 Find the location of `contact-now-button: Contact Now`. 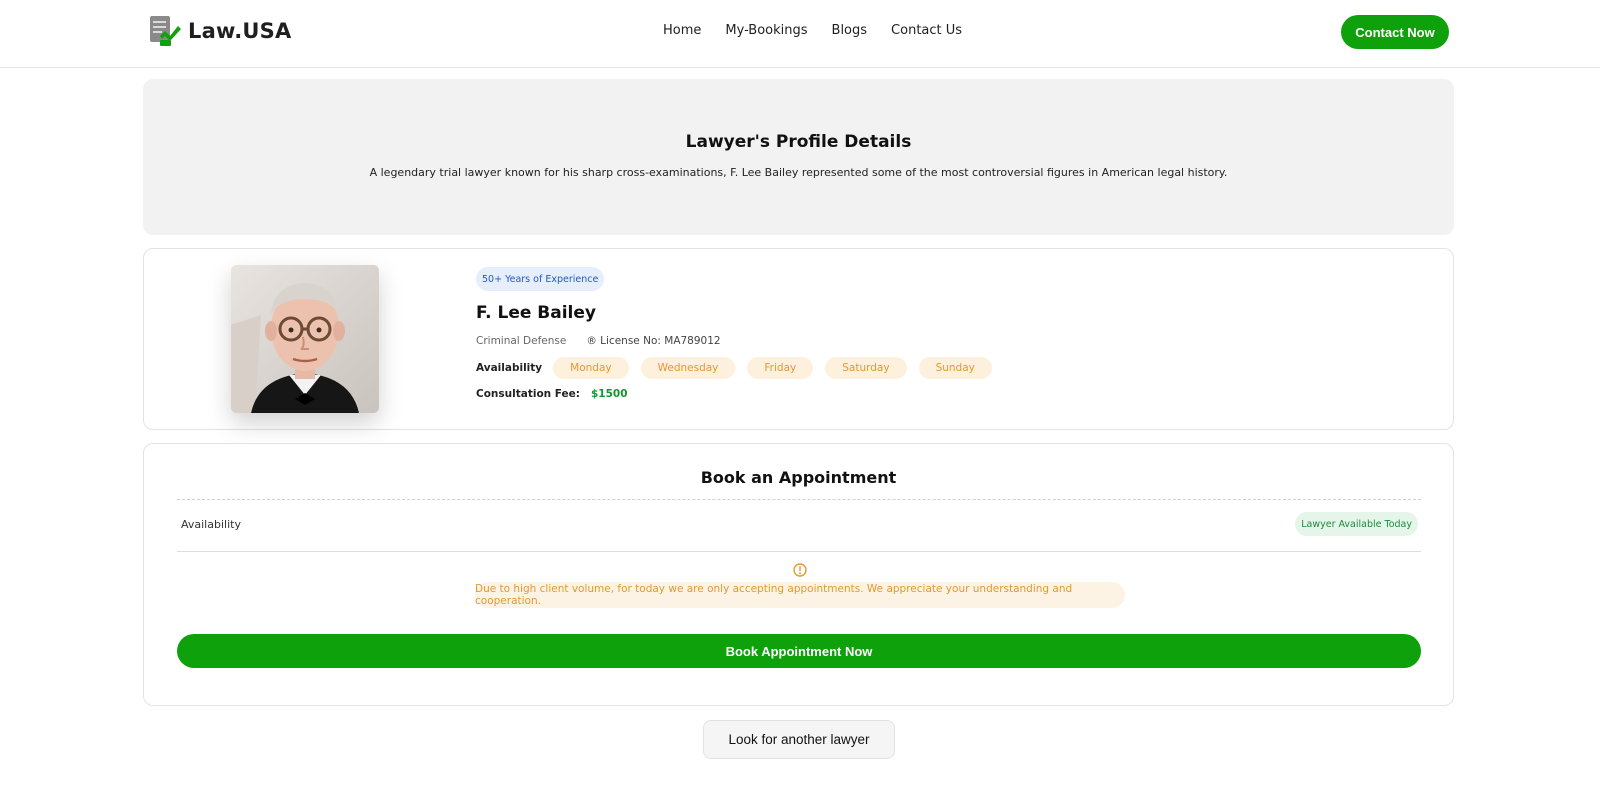

contact-now-button: Contact Now is located at coordinates (1395, 32).